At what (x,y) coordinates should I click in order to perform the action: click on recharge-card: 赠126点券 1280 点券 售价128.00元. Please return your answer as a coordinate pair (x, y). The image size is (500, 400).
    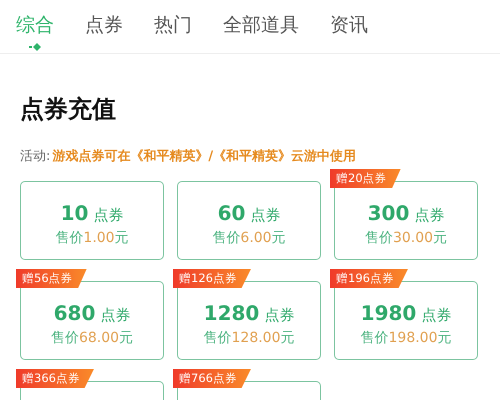
    Looking at the image, I should click on (247, 314).